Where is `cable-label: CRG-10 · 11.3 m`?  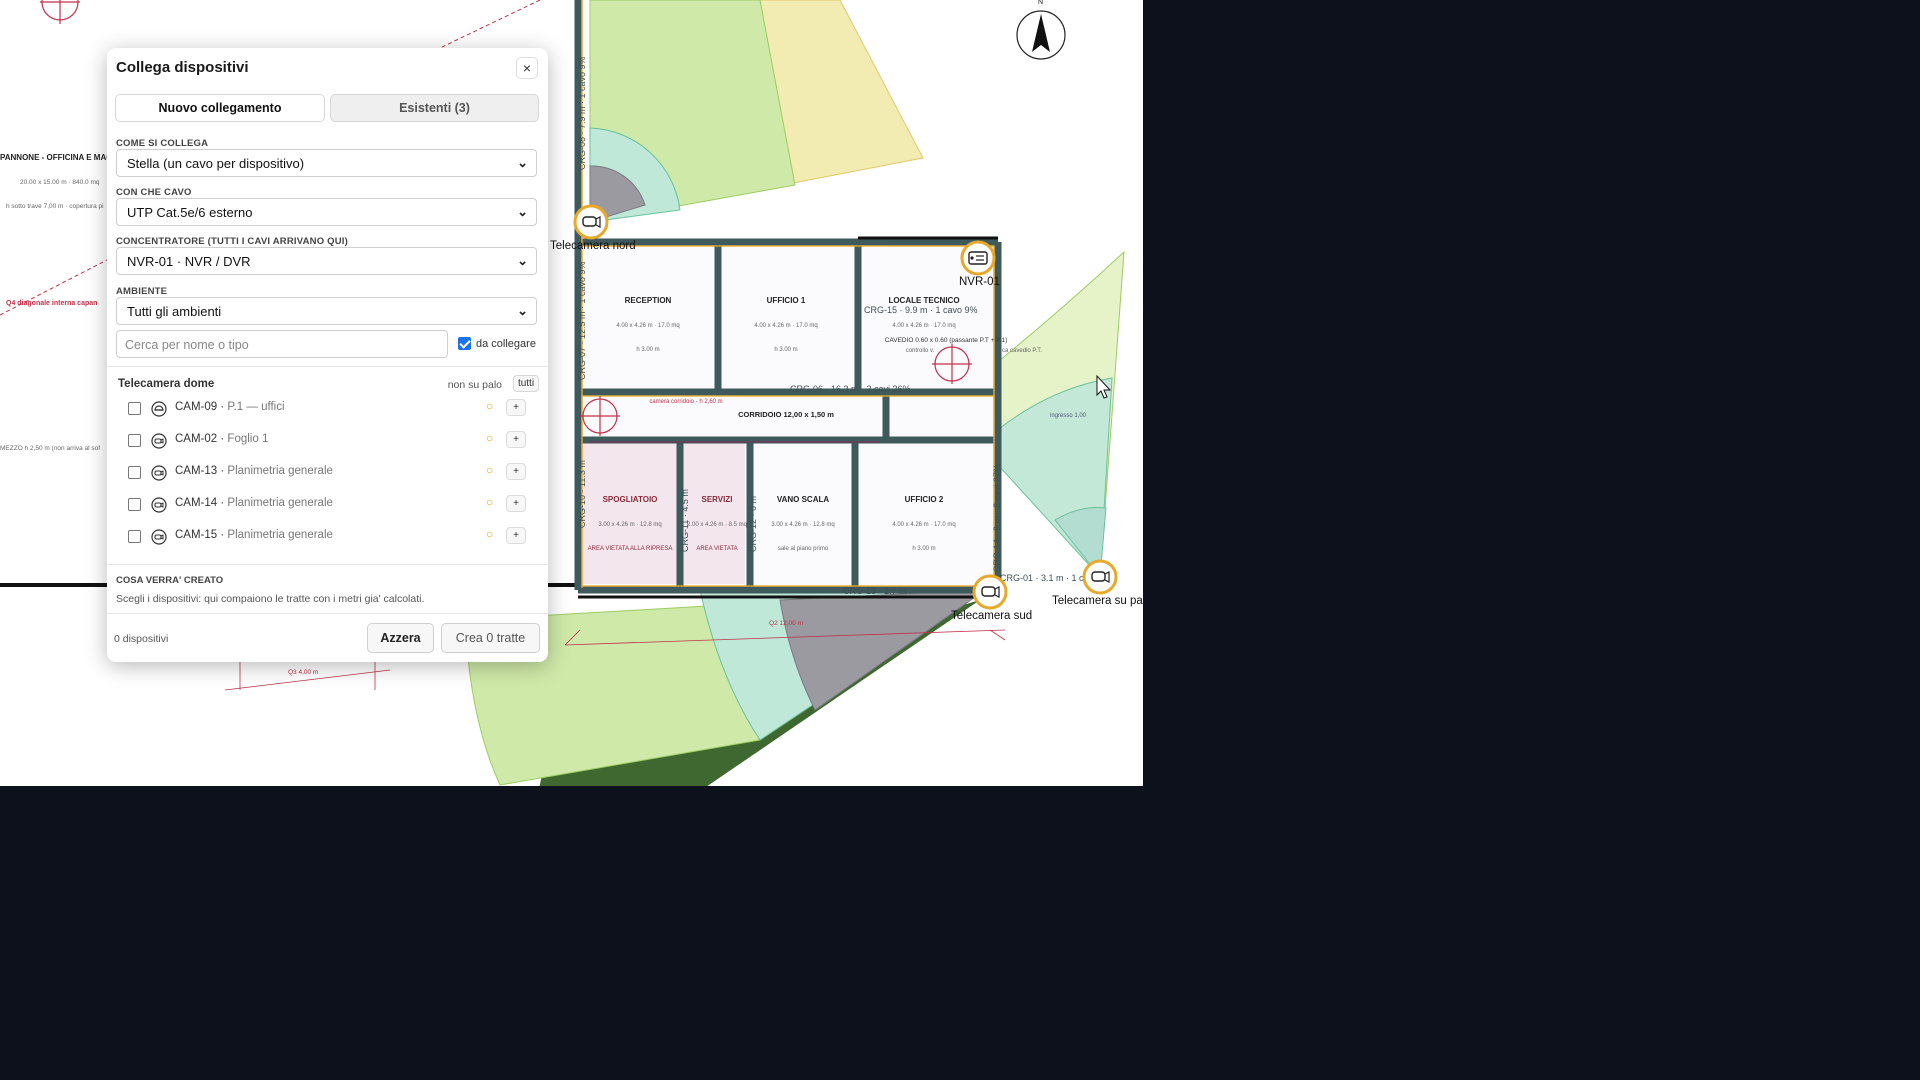
cable-label: CRG-10 · 11.3 m is located at coordinates (582, 494).